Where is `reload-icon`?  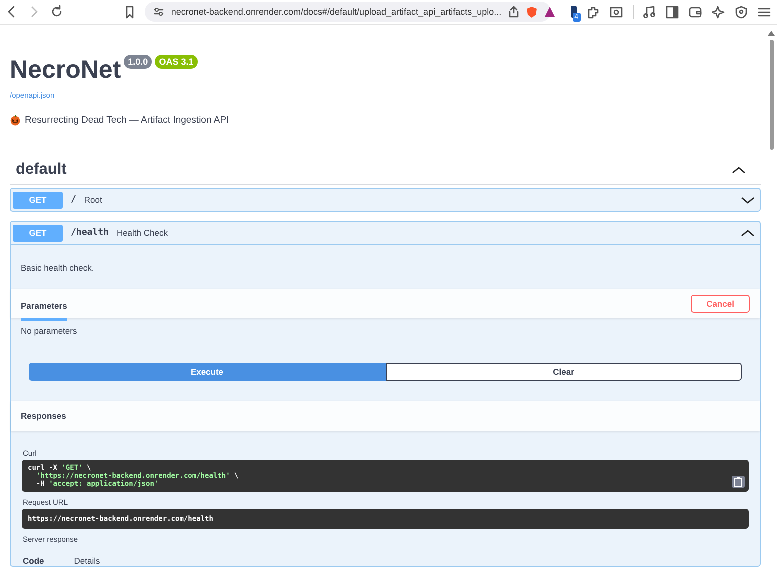
reload-icon is located at coordinates (57, 12).